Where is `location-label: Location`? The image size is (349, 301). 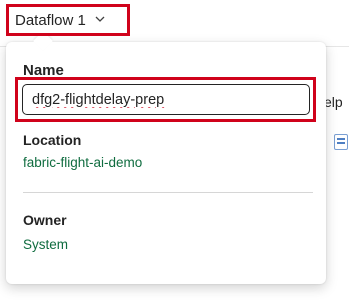
location-label: Location is located at coordinates (52, 140).